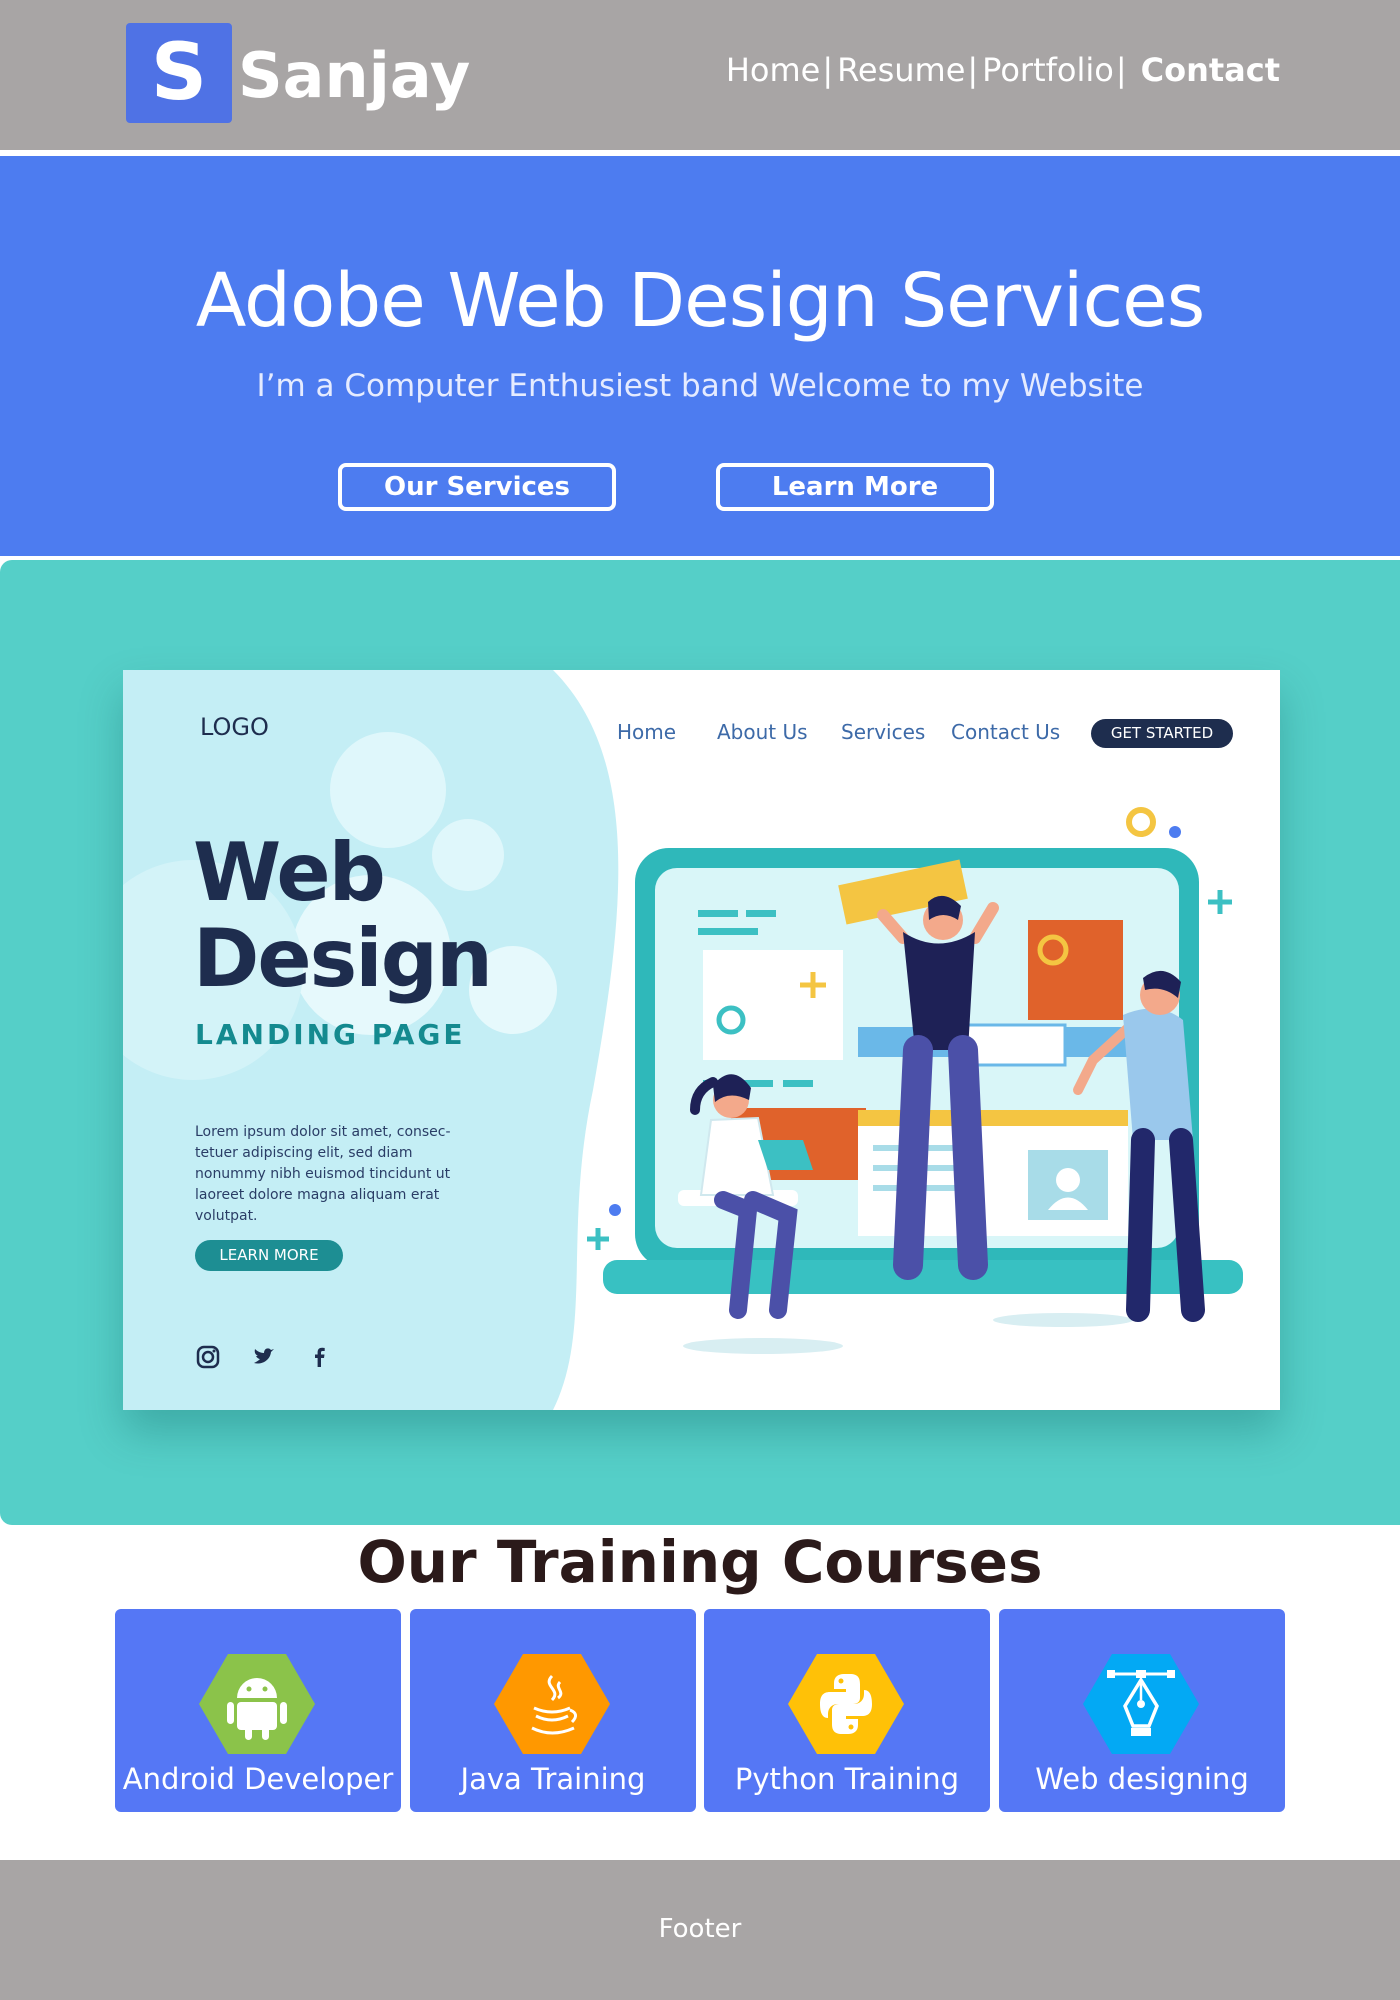 The image size is (1400, 2000). Describe the element at coordinates (847, 1779) in the screenshot. I see `course-label: Python Training` at that location.